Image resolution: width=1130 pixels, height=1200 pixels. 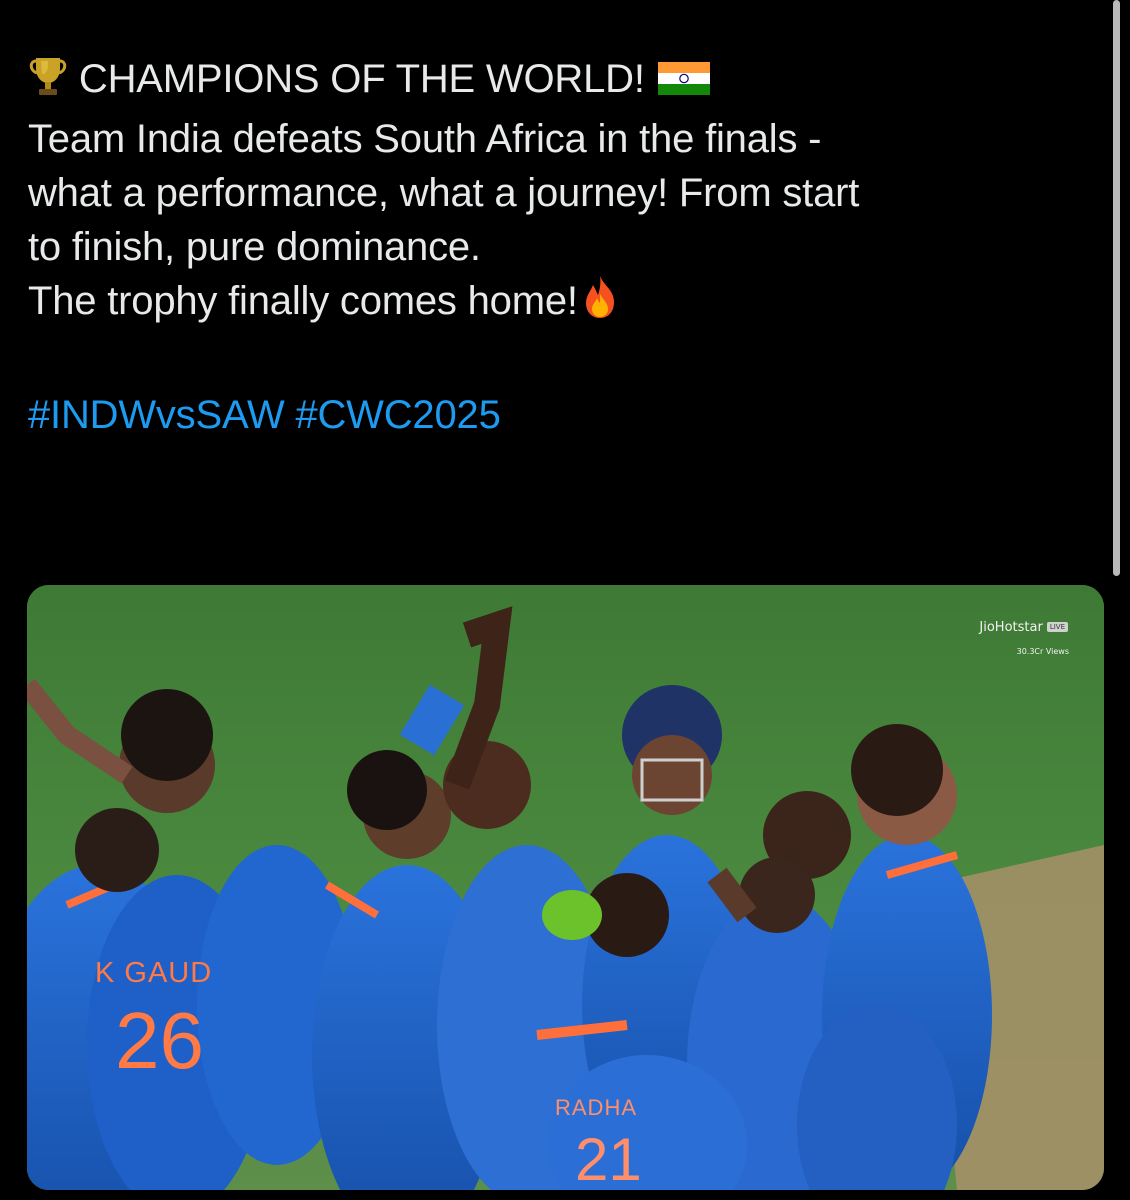 I want to click on post-line: to finish, pure dominance., so click(x=254, y=247).